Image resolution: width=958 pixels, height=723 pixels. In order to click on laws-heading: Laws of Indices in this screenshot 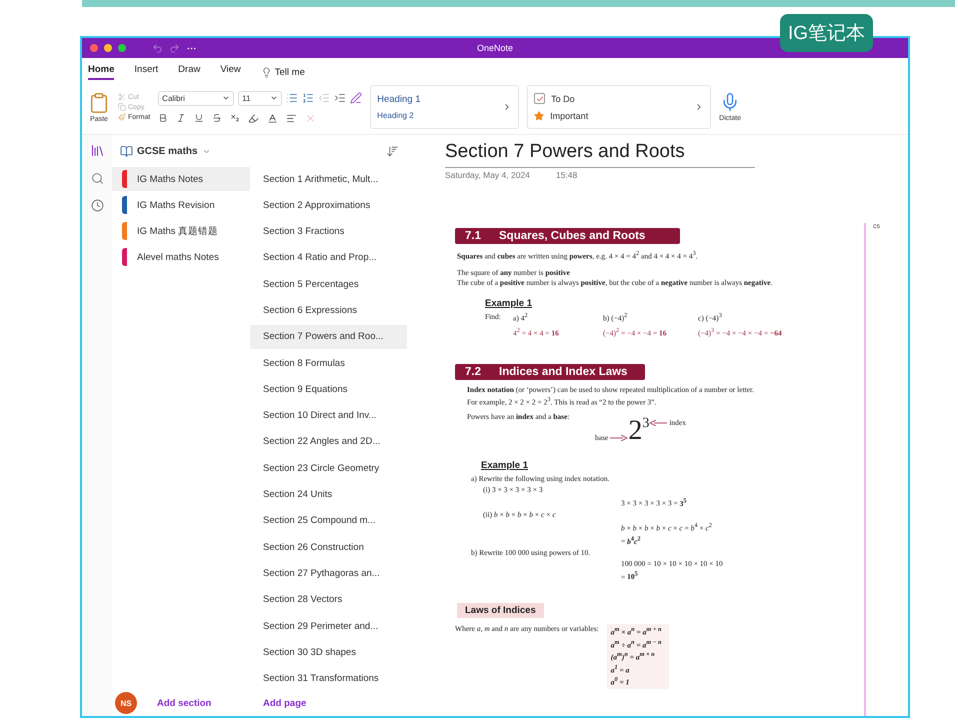, I will do `click(500, 610)`.